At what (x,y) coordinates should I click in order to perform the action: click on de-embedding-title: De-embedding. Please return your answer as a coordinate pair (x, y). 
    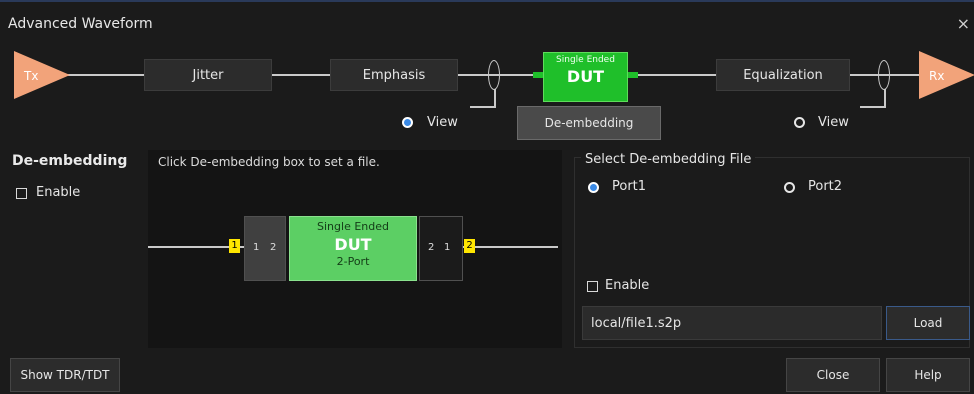
    Looking at the image, I should click on (70, 161).